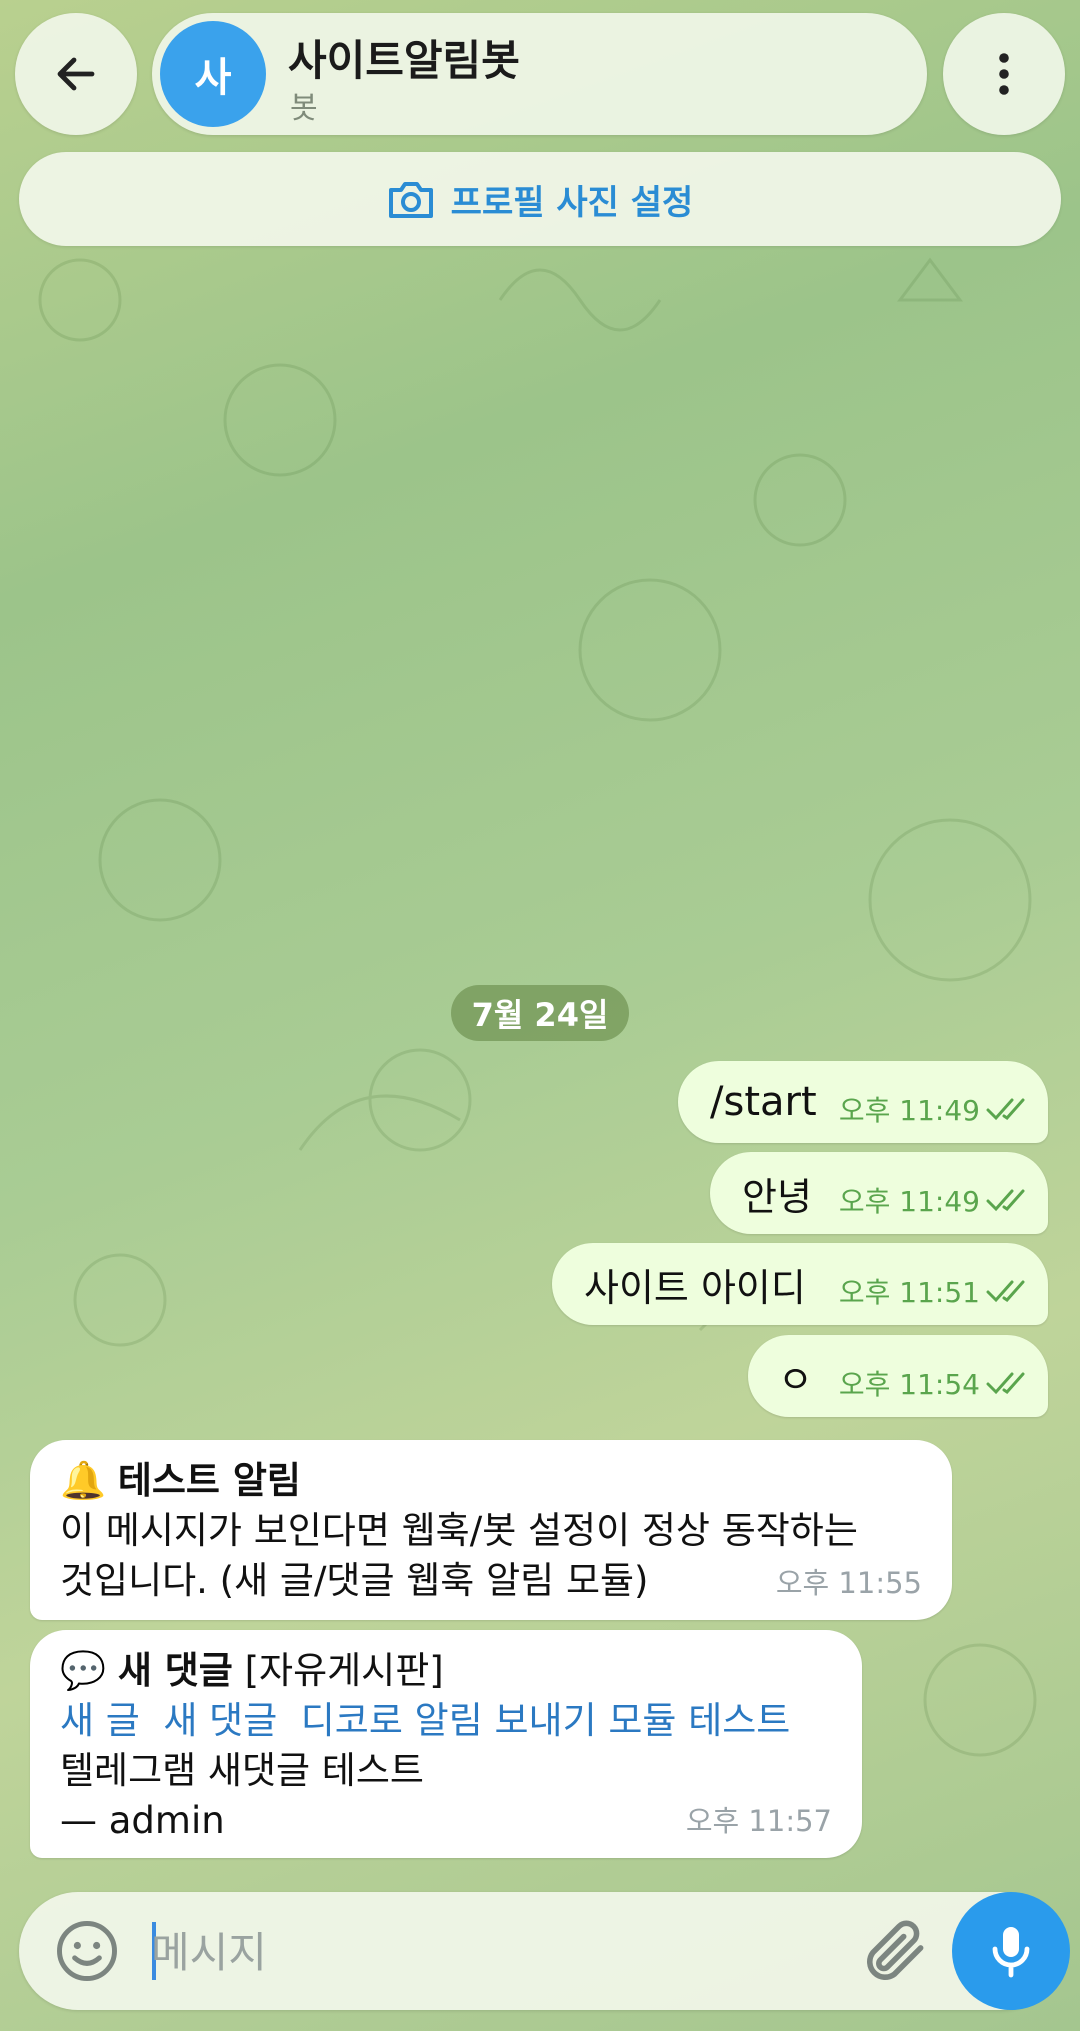  What do you see at coordinates (410, 200) in the screenshot?
I see `camera-icon` at bounding box center [410, 200].